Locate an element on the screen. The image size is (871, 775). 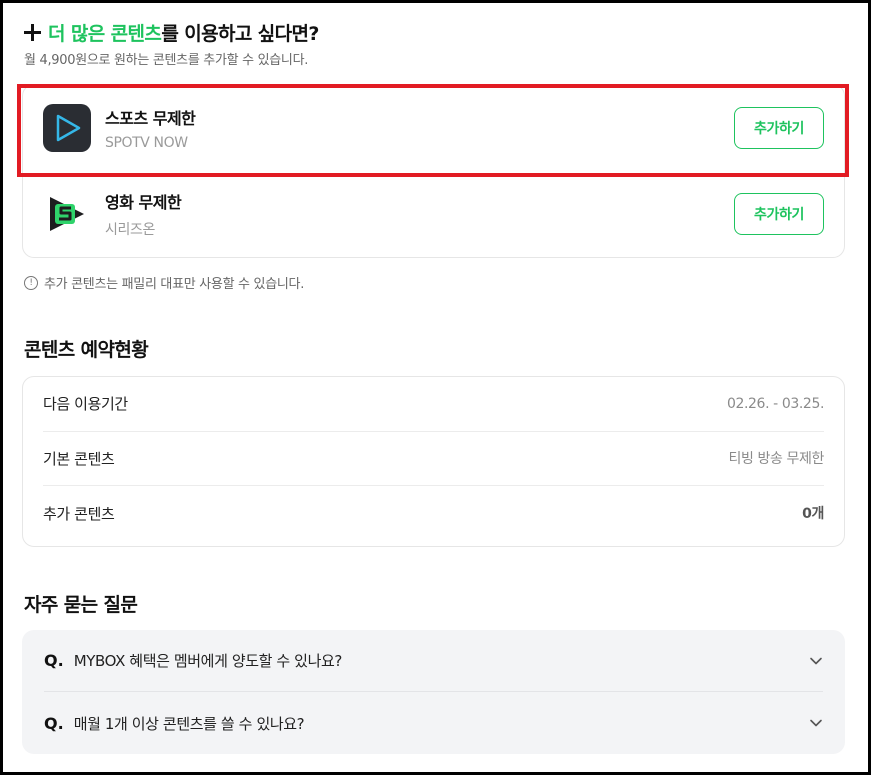
reservation-label: 기본 콘텐츠 is located at coordinates (79, 458).